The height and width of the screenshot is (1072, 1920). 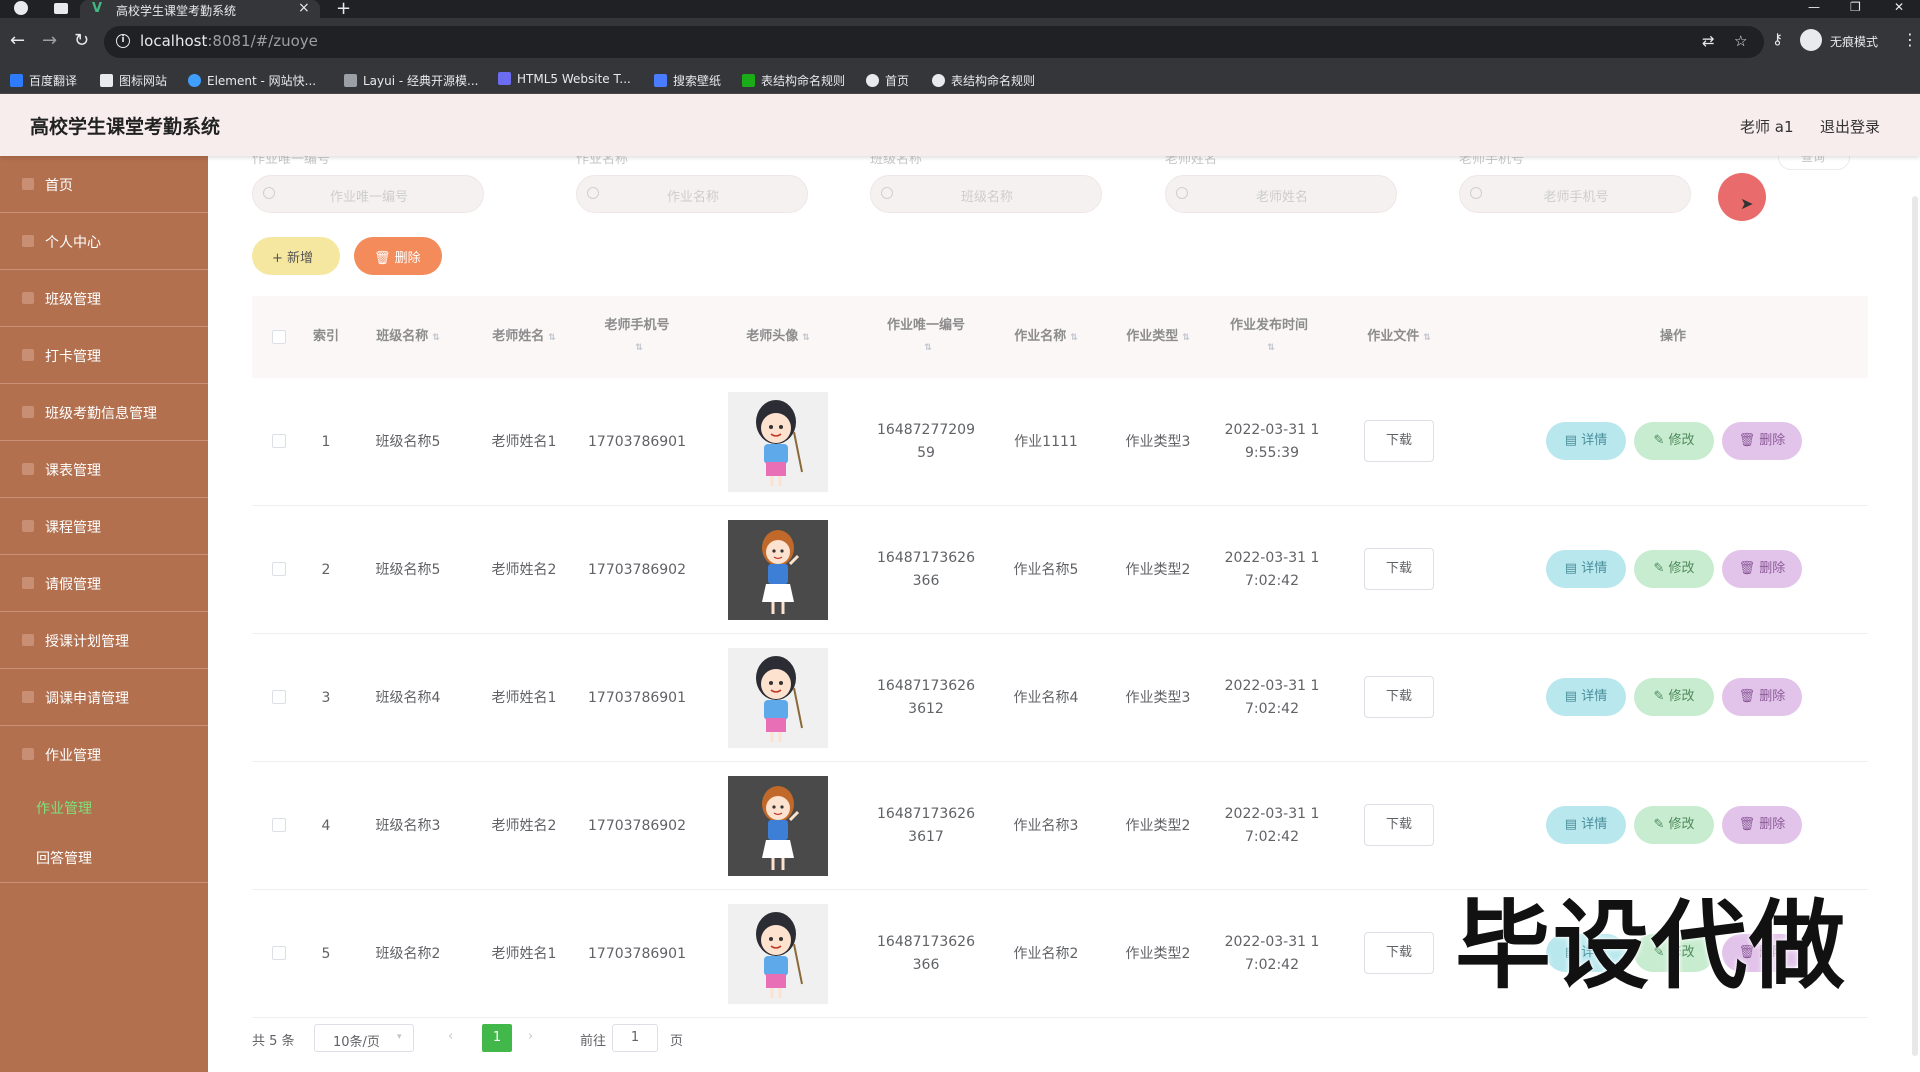 What do you see at coordinates (61, 8) in the screenshot?
I see `tab-search-icon` at bounding box center [61, 8].